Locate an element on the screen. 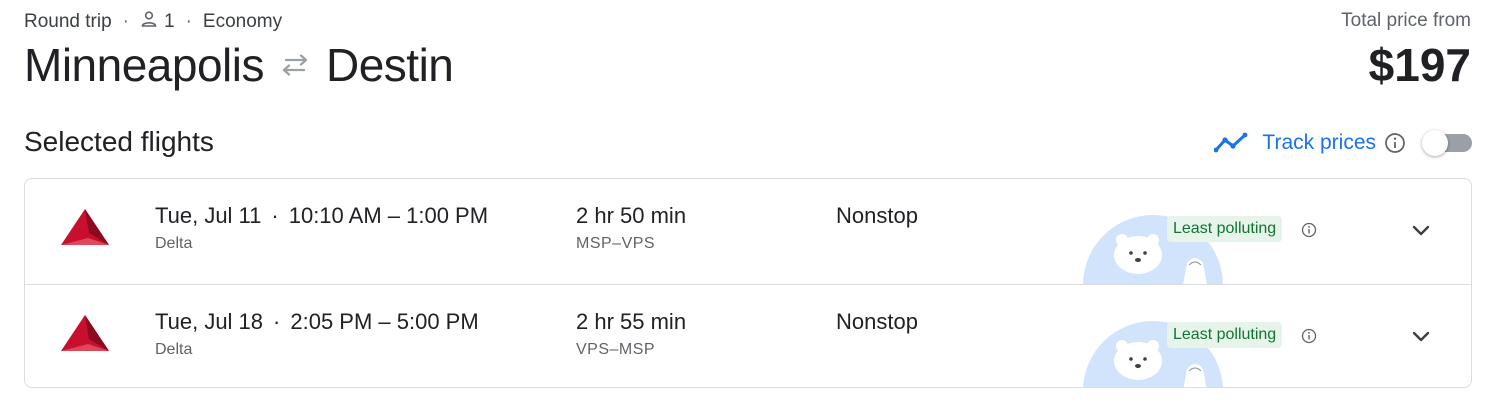 The image size is (1500, 407). trip-summary: Round trip · 1 · Economy is located at coordinates (153, 22).